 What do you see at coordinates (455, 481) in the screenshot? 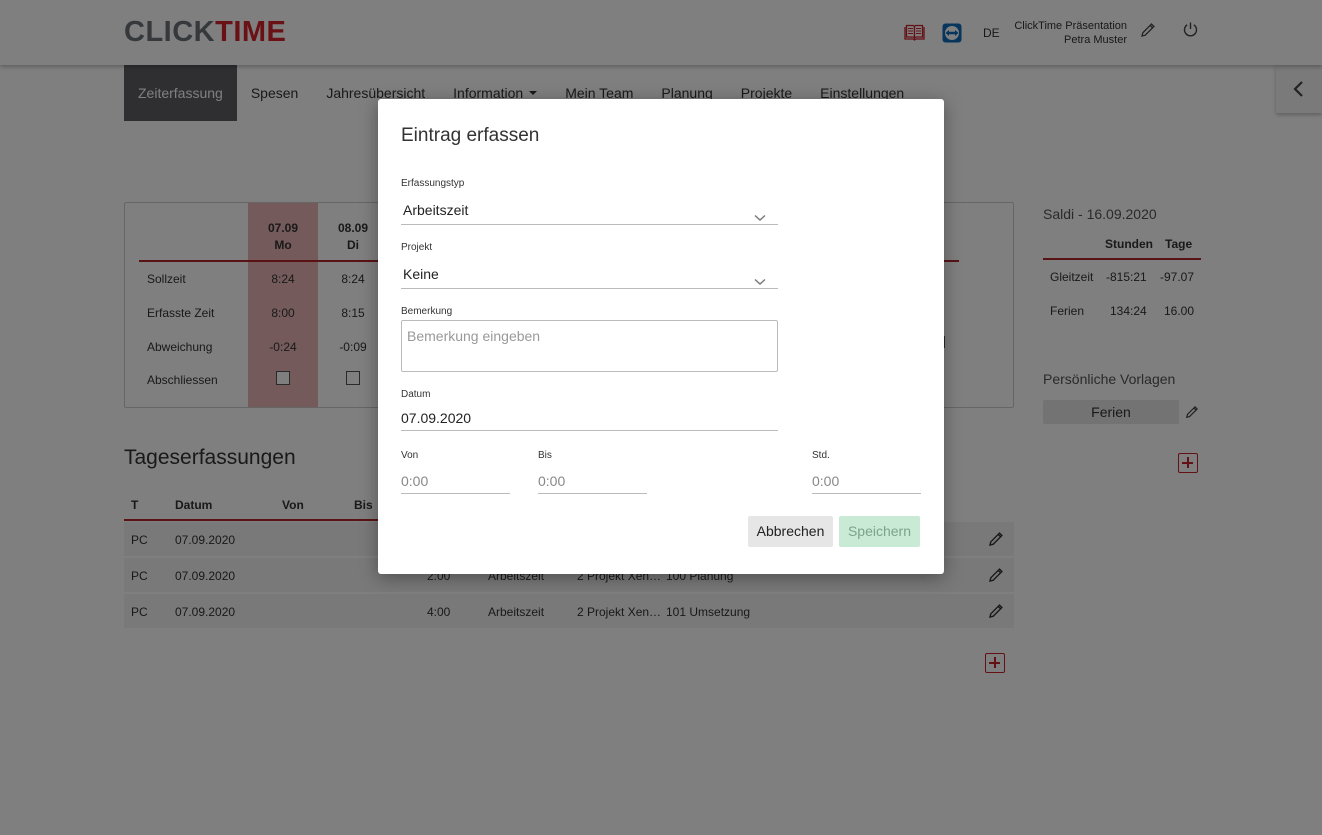
I see `from-field: 0:00` at bounding box center [455, 481].